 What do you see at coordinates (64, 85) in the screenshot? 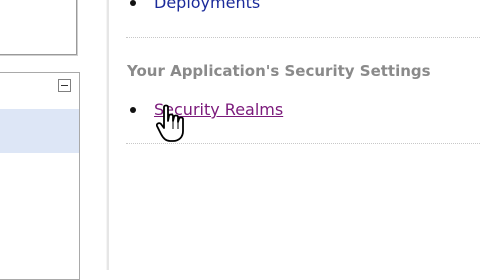
I see `collapse-icon` at bounding box center [64, 85].